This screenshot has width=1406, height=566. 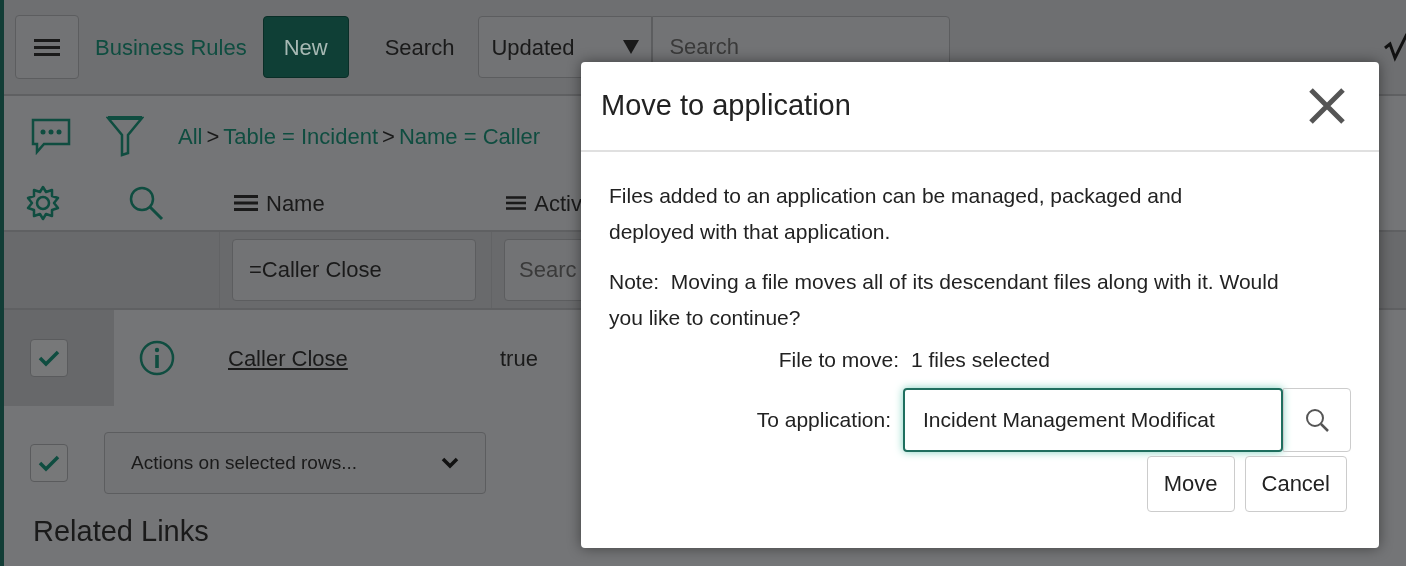 I want to click on section-heading: Related Links, so click(x=121, y=531).